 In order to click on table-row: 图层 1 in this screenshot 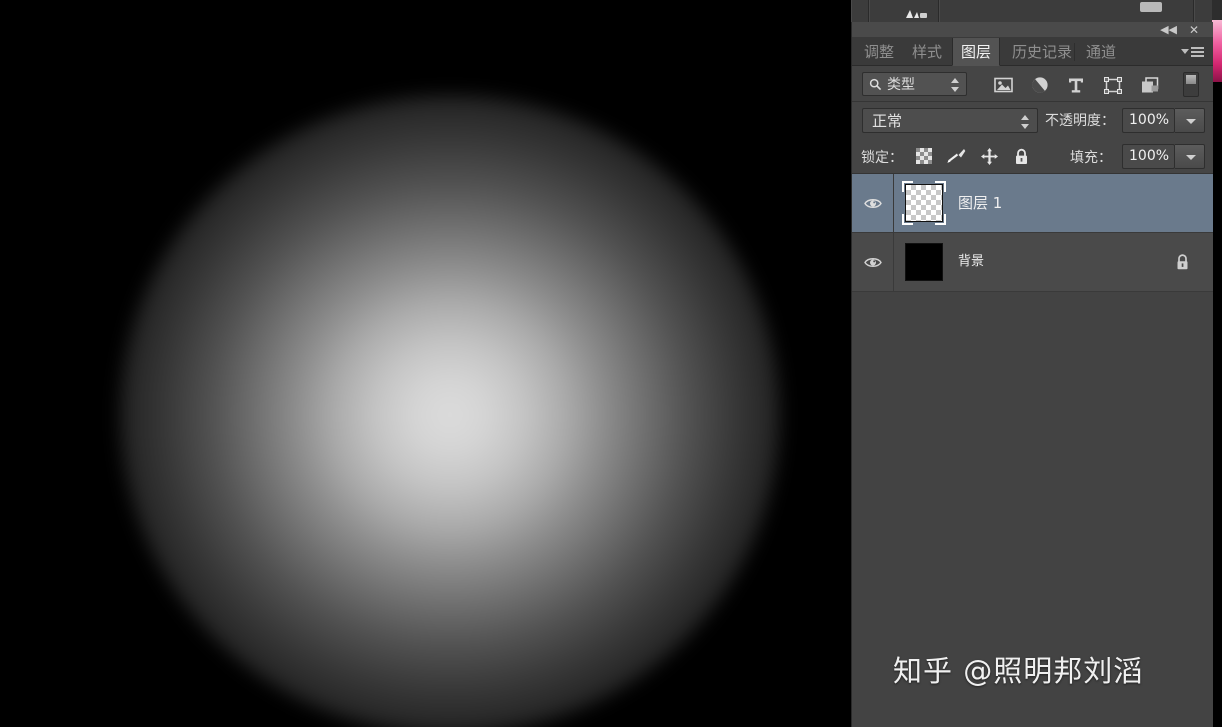, I will do `click(1032, 203)`.